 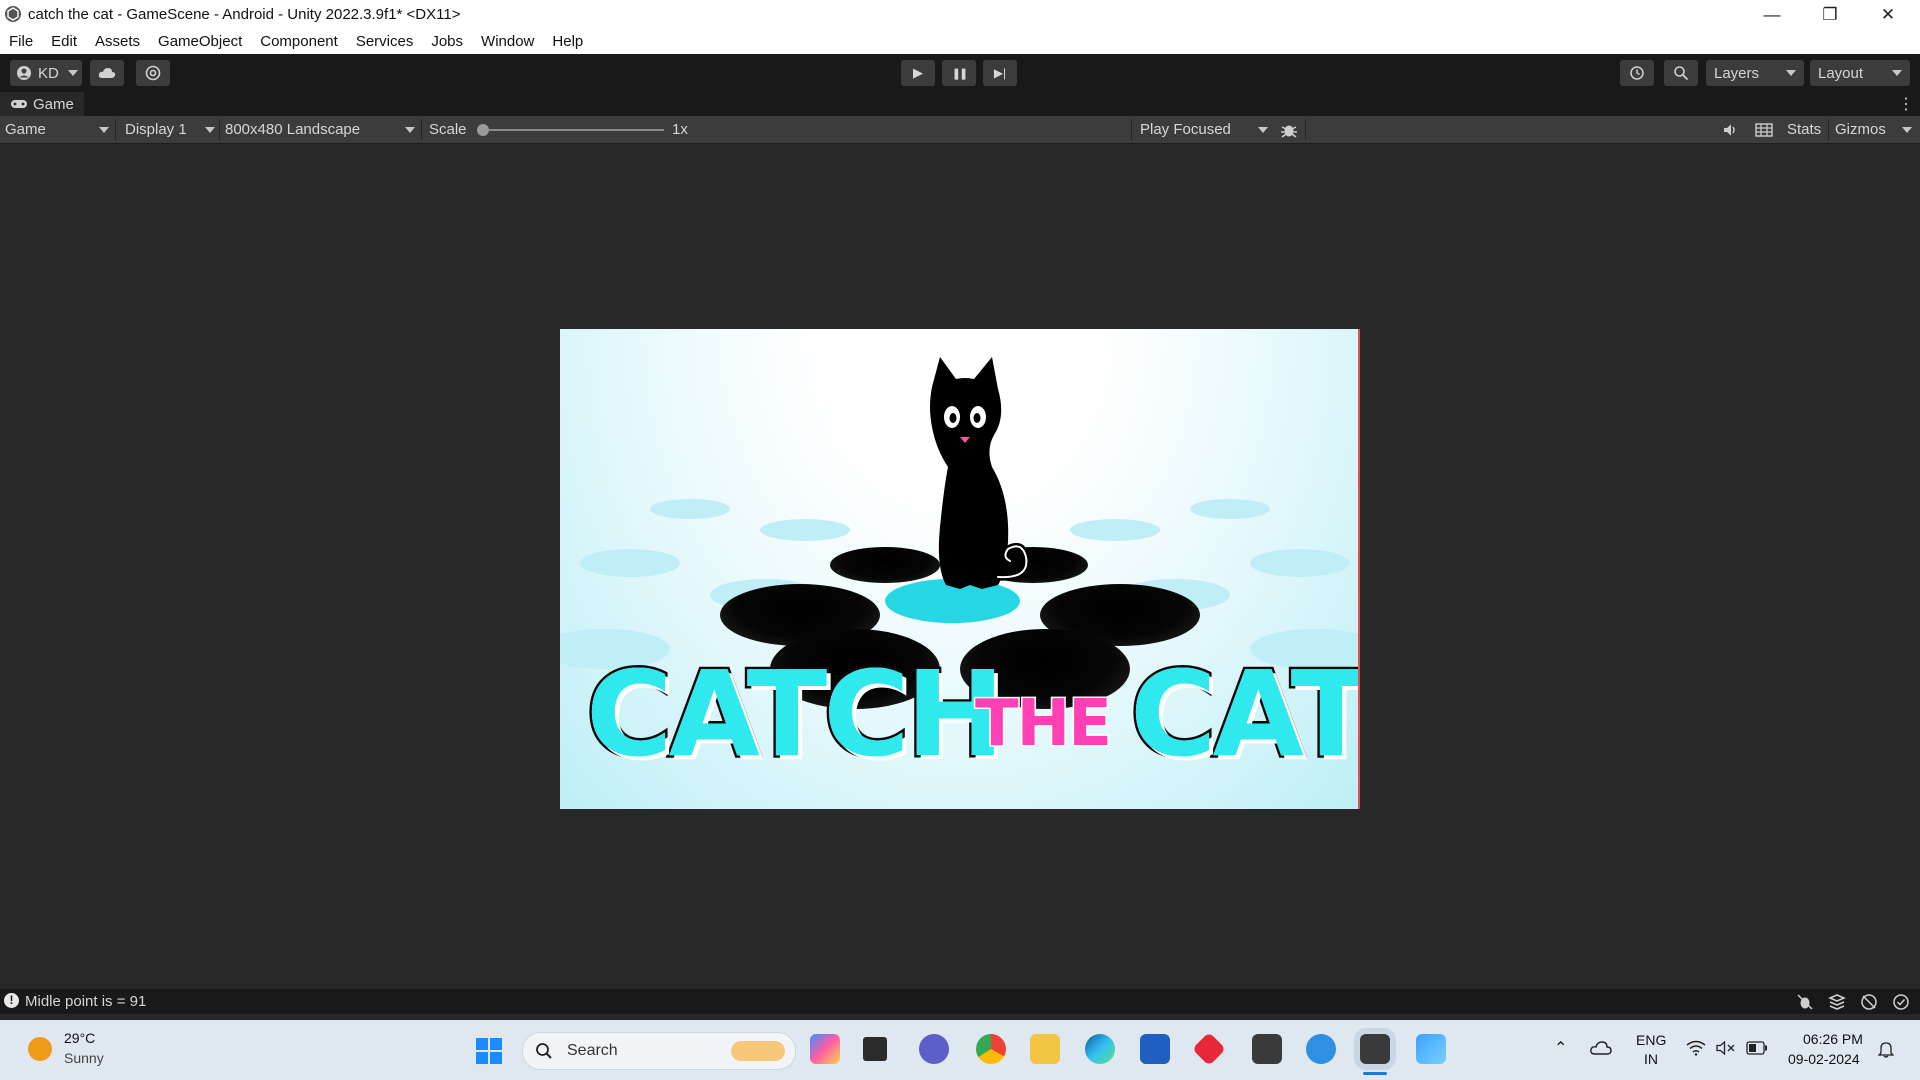 I want to click on scale-slider-handle, so click(x=483, y=130).